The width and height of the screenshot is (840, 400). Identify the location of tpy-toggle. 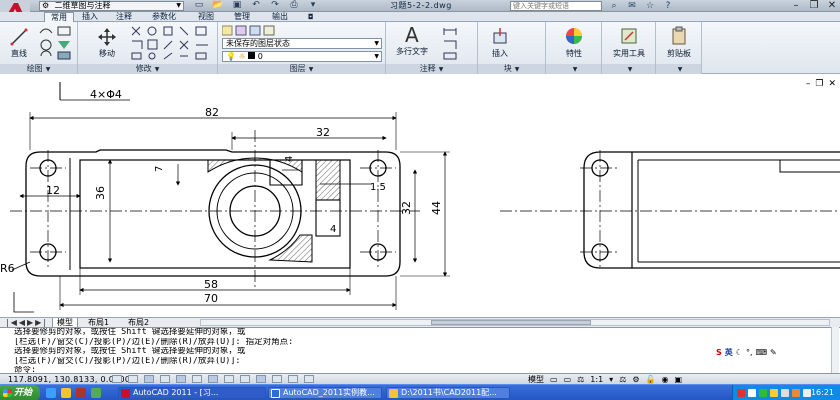
(277, 379).